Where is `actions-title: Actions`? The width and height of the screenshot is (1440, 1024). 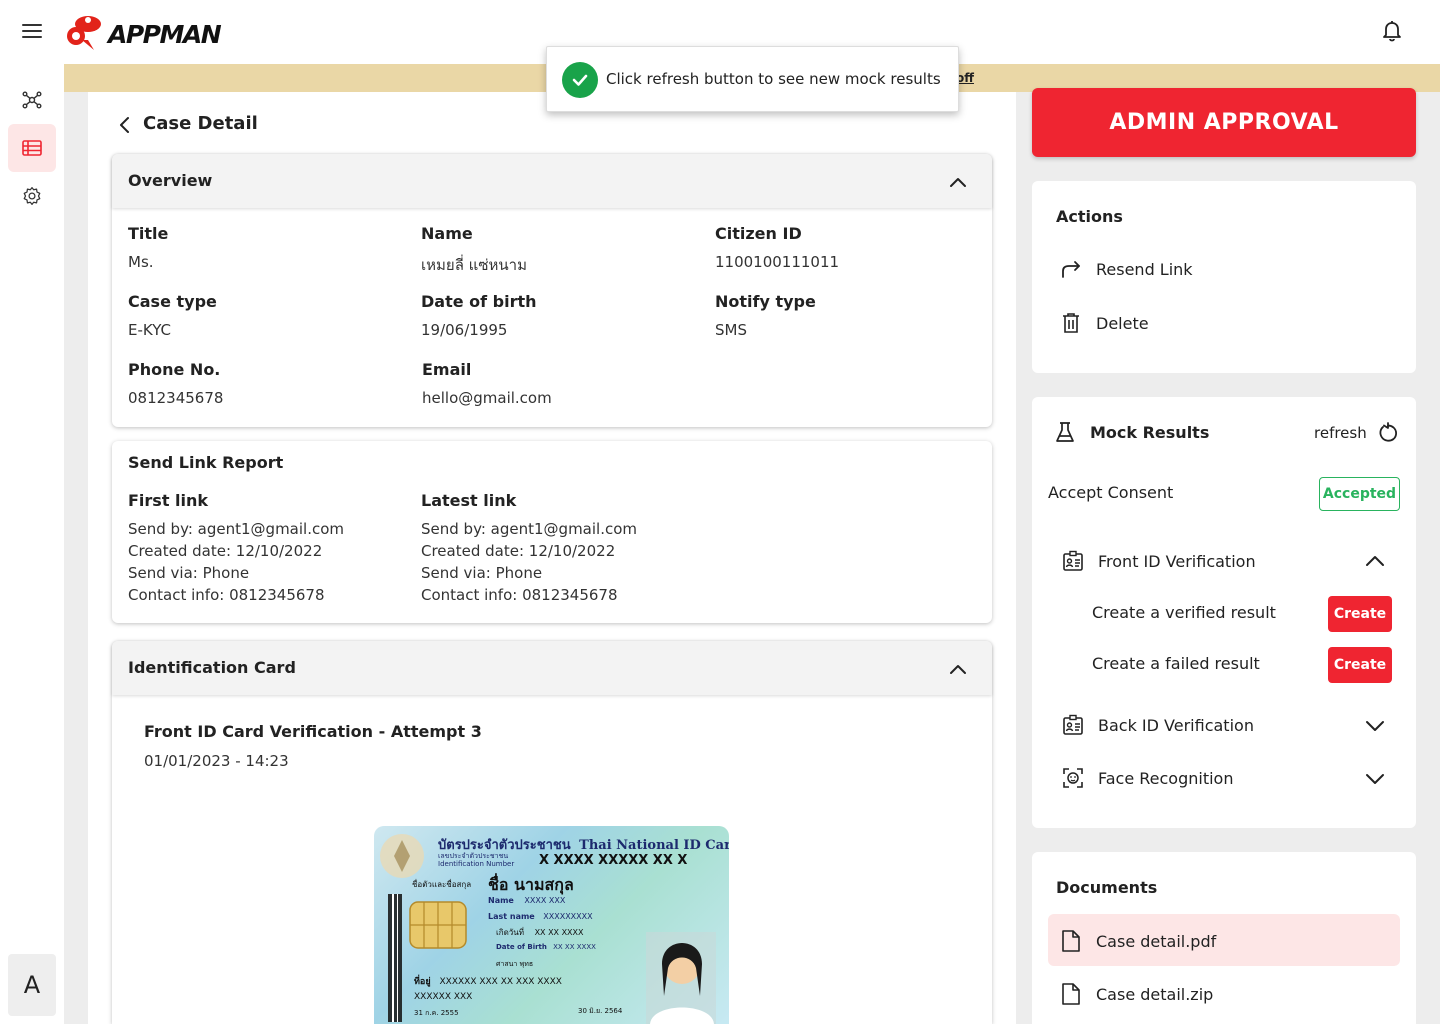
actions-title: Actions is located at coordinates (1089, 216).